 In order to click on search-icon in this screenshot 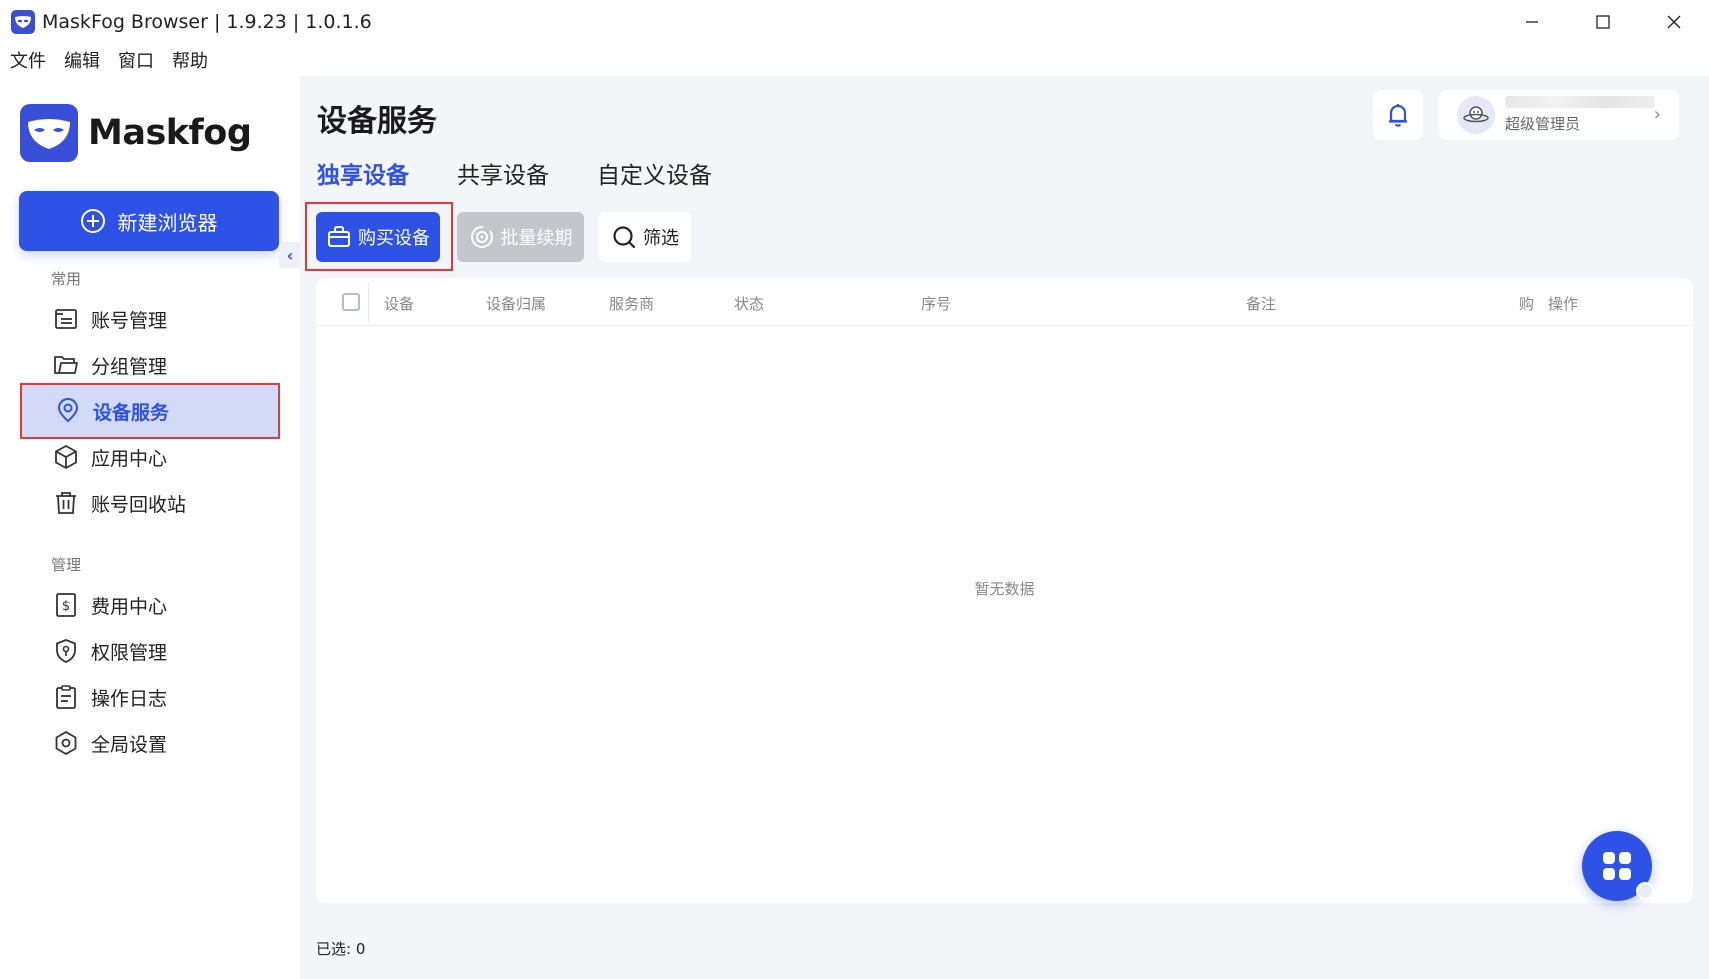, I will do `click(624, 237)`.